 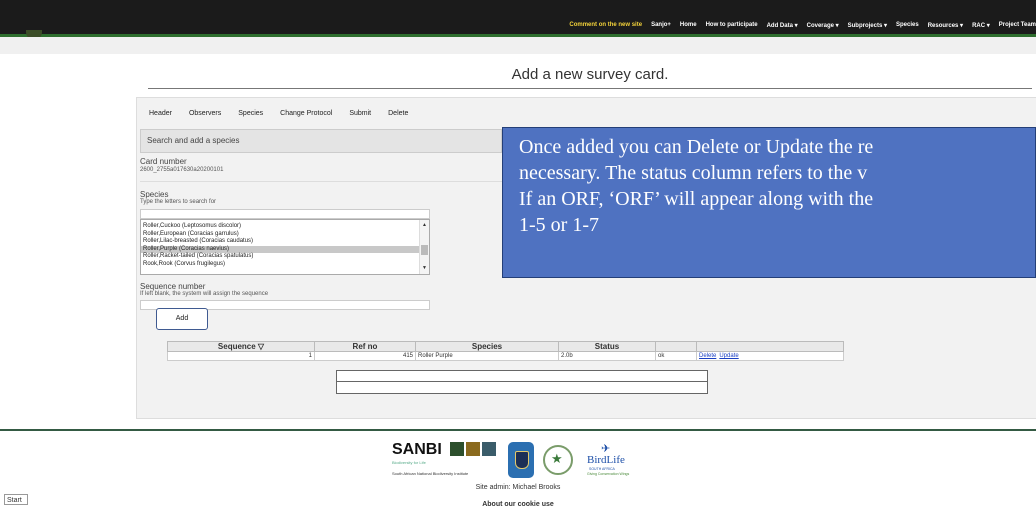 What do you see at coordinates (907, 25) in the screenshot?
I see `nav-item-species: Species` at bounding box center [907, 25].